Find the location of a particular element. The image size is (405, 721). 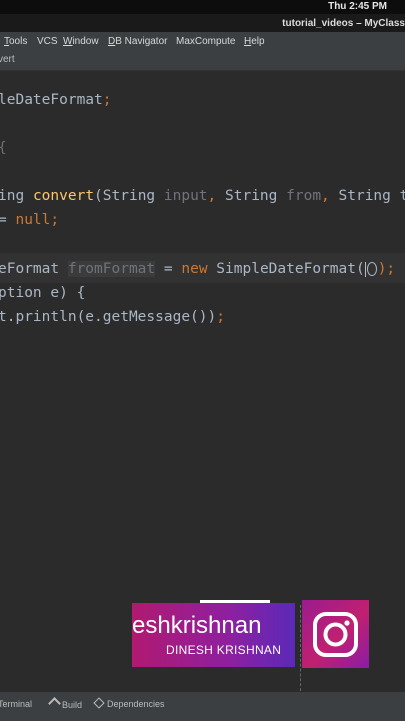

code-token: SimpleDateFormat( is located at coordinates (286, 269).